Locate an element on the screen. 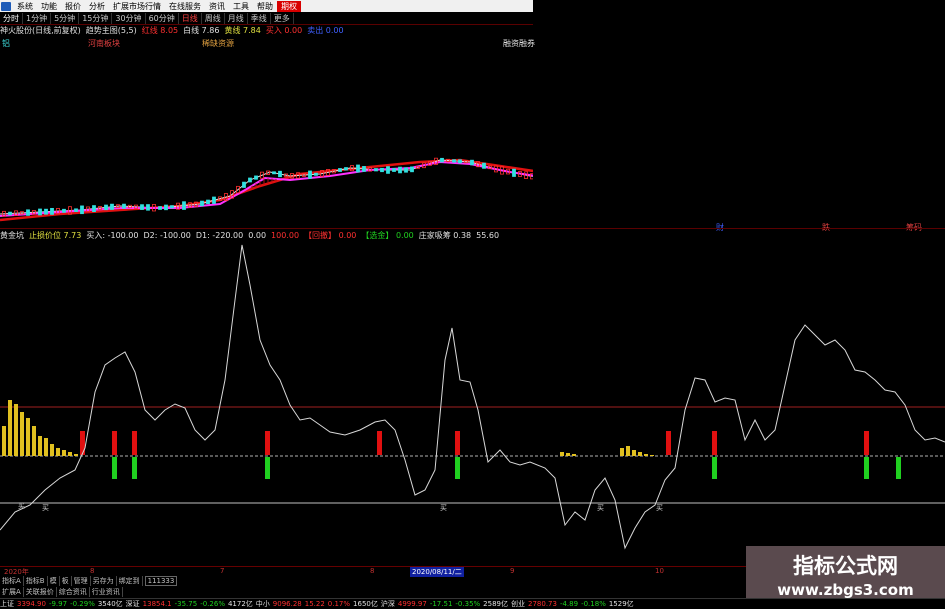 The width and height of the screenshot is (945, 609). status-item: -35.75 is located at coordinates (186, 604).